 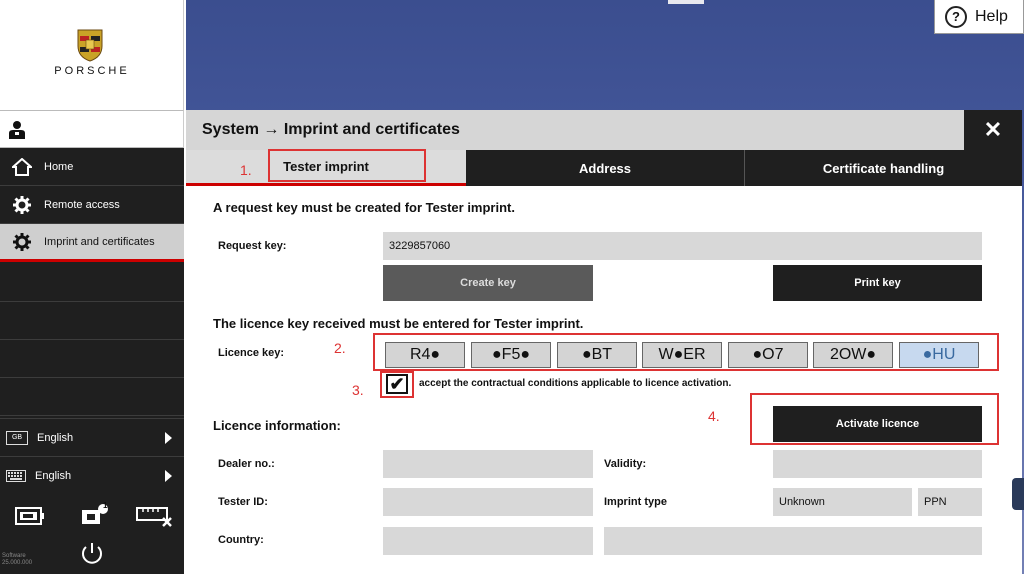 I want to click on sidebar-item-imprint-and-certificates: Imprint and certificates, so click(x=92, y=243).